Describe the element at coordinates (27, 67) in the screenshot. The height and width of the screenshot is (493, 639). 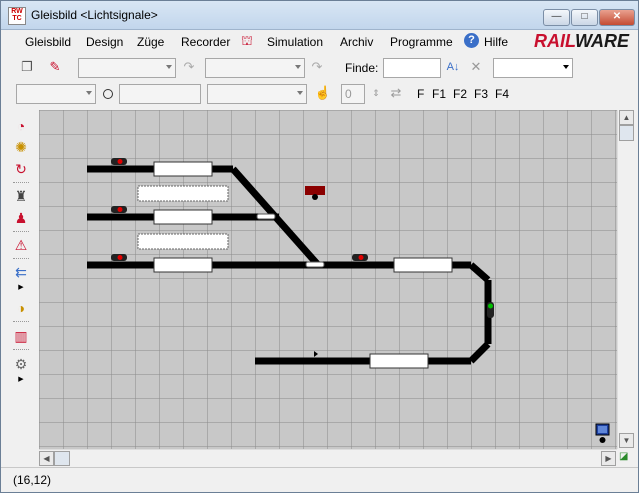
I see `copy-icon: ❐` at that location.